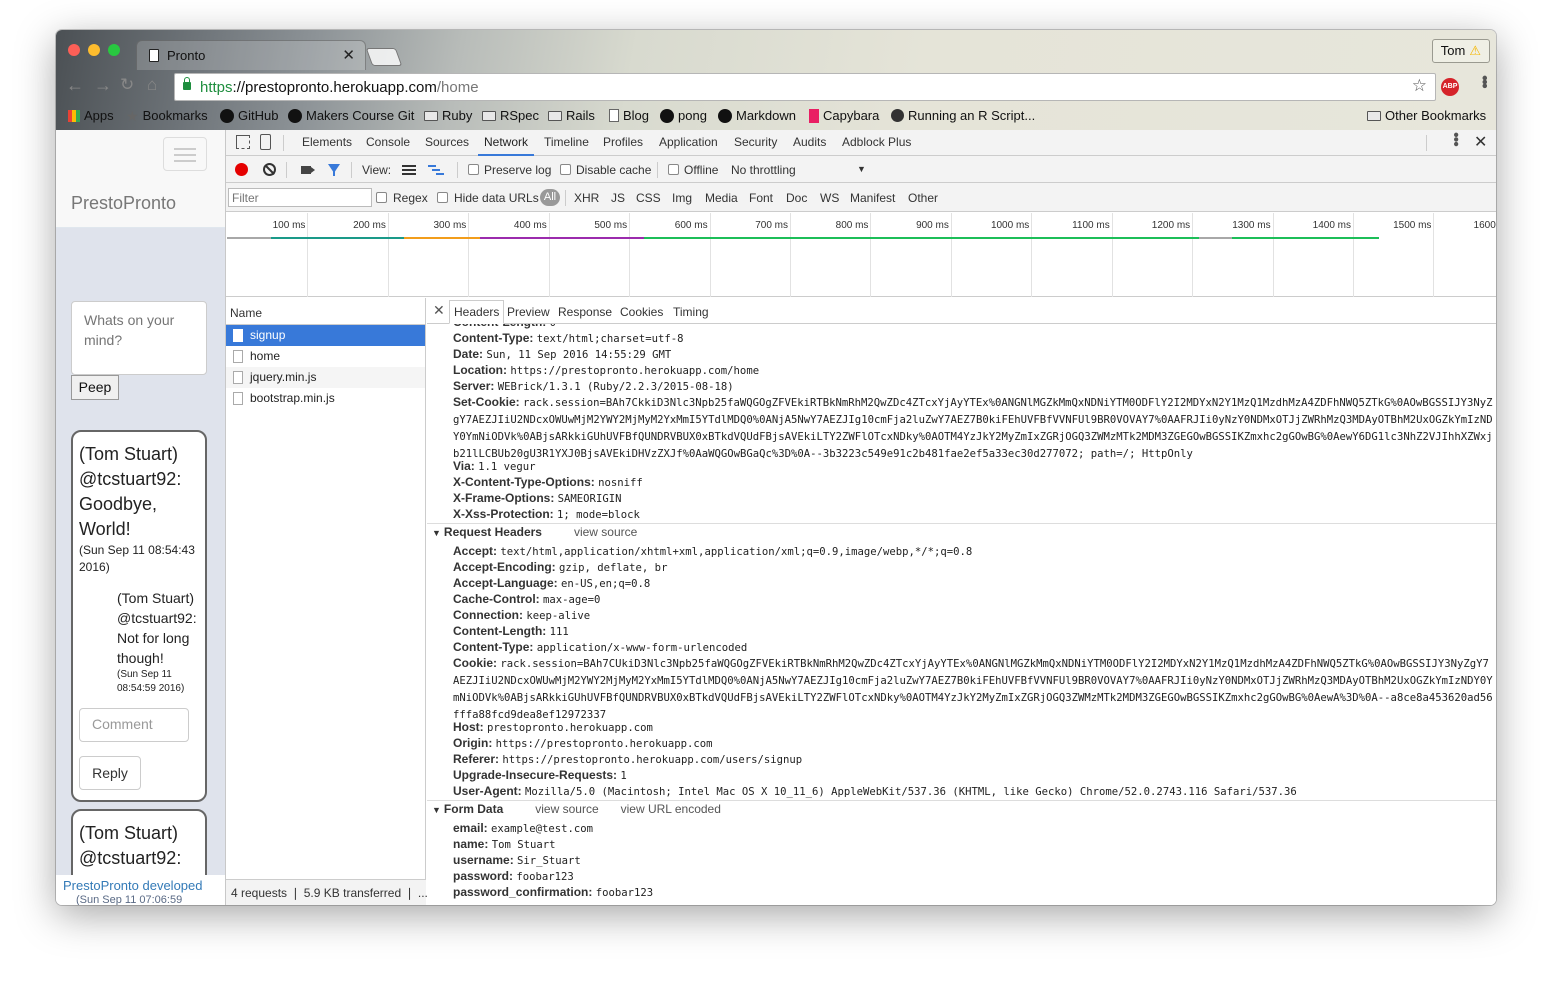  What do you see at coordinates (325, 398) in the screenshot?
I see `request-row: bootstrap.min.js` at bounding box center [325, 398].